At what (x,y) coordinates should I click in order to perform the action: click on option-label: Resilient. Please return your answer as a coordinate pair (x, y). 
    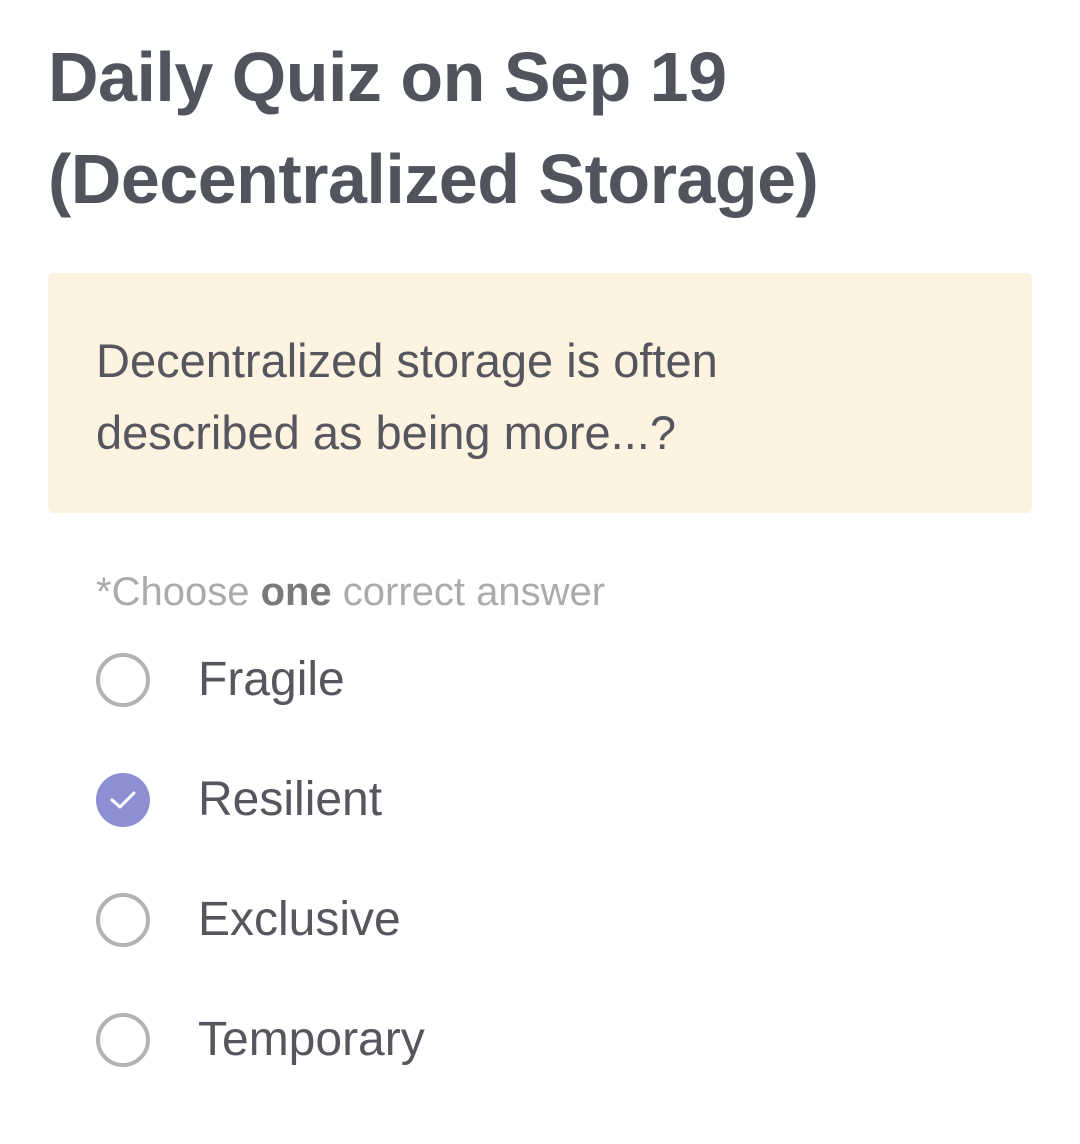
    Looking at the image, I should click on (290, 799).